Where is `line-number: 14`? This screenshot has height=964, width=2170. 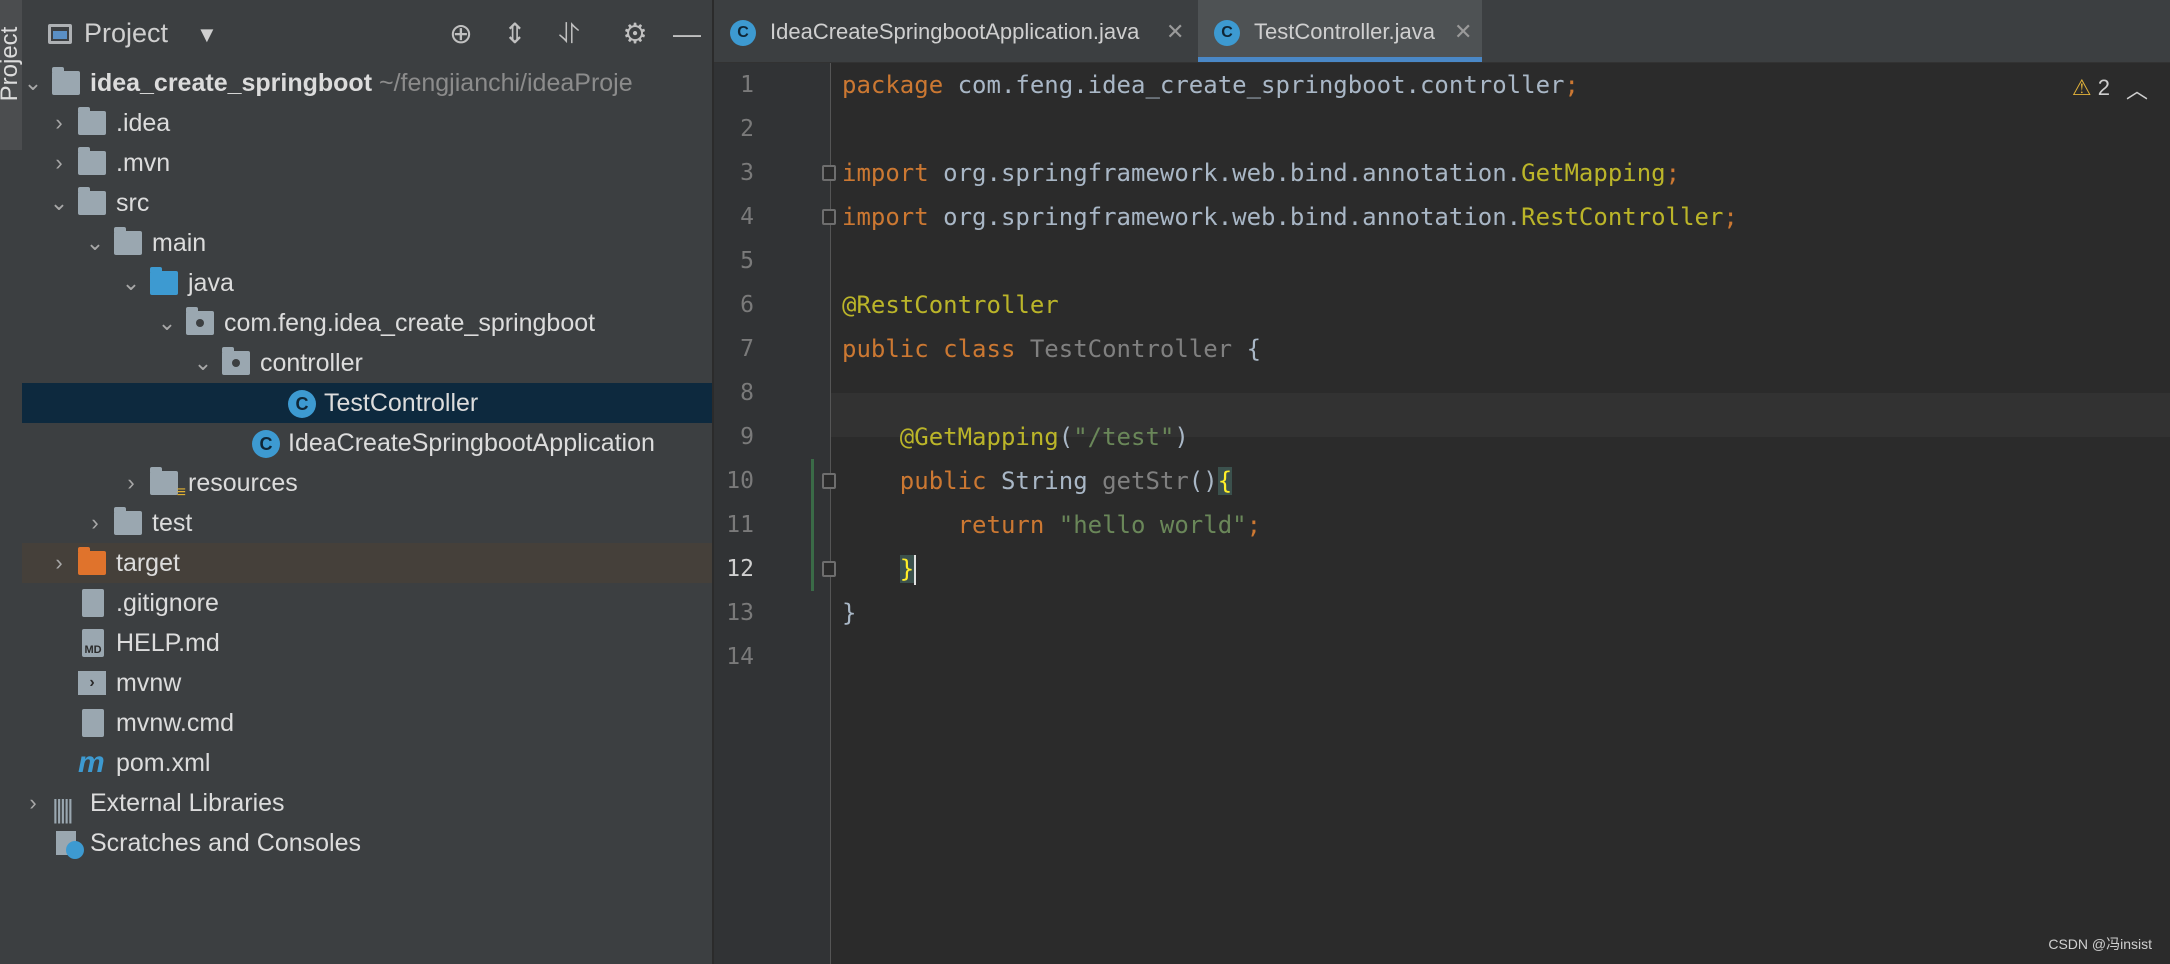
line-number: 14 is located at coordinates (740, 657).